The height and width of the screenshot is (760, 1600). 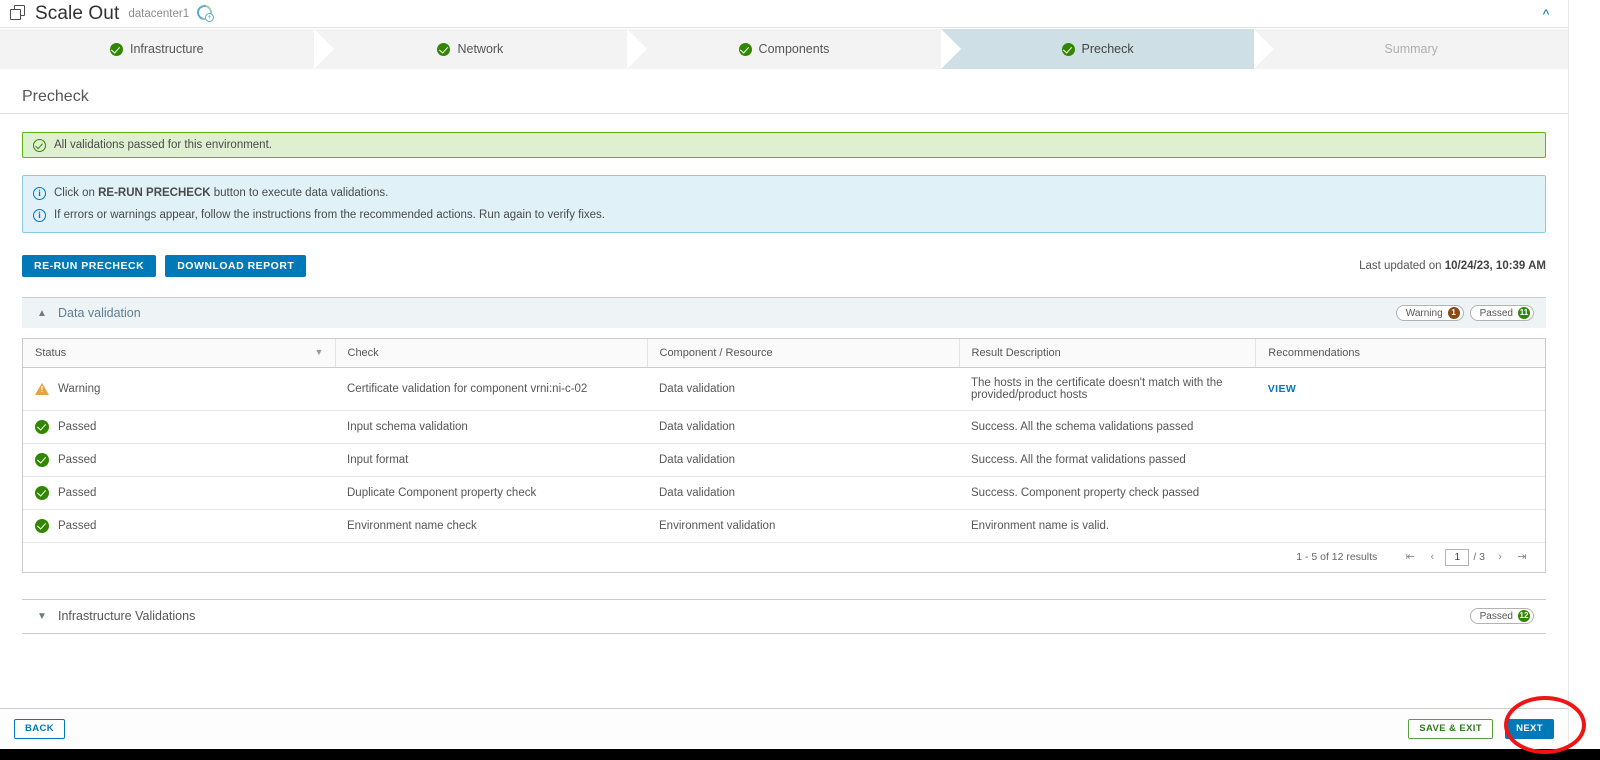 I want to click on save-and-exit-button: SAVE & EXIT, so click(x=1451, y=728).